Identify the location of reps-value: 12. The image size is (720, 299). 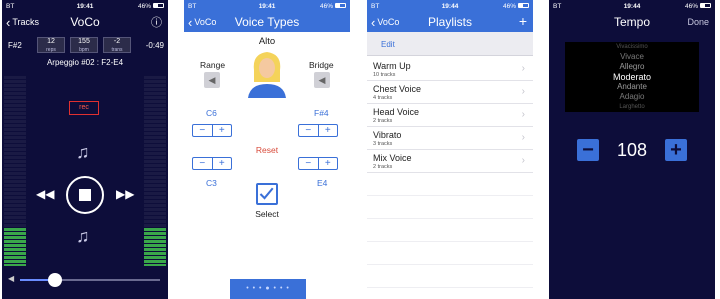
(51, 41).